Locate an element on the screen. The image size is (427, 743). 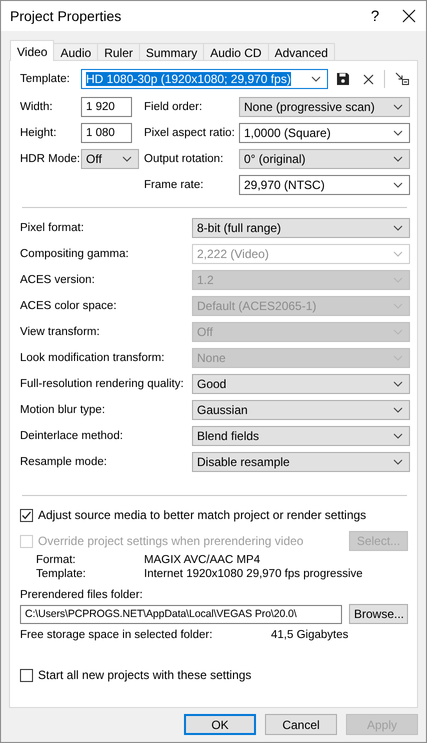
input-field: 1 920 is located at coordinates (106, 107).